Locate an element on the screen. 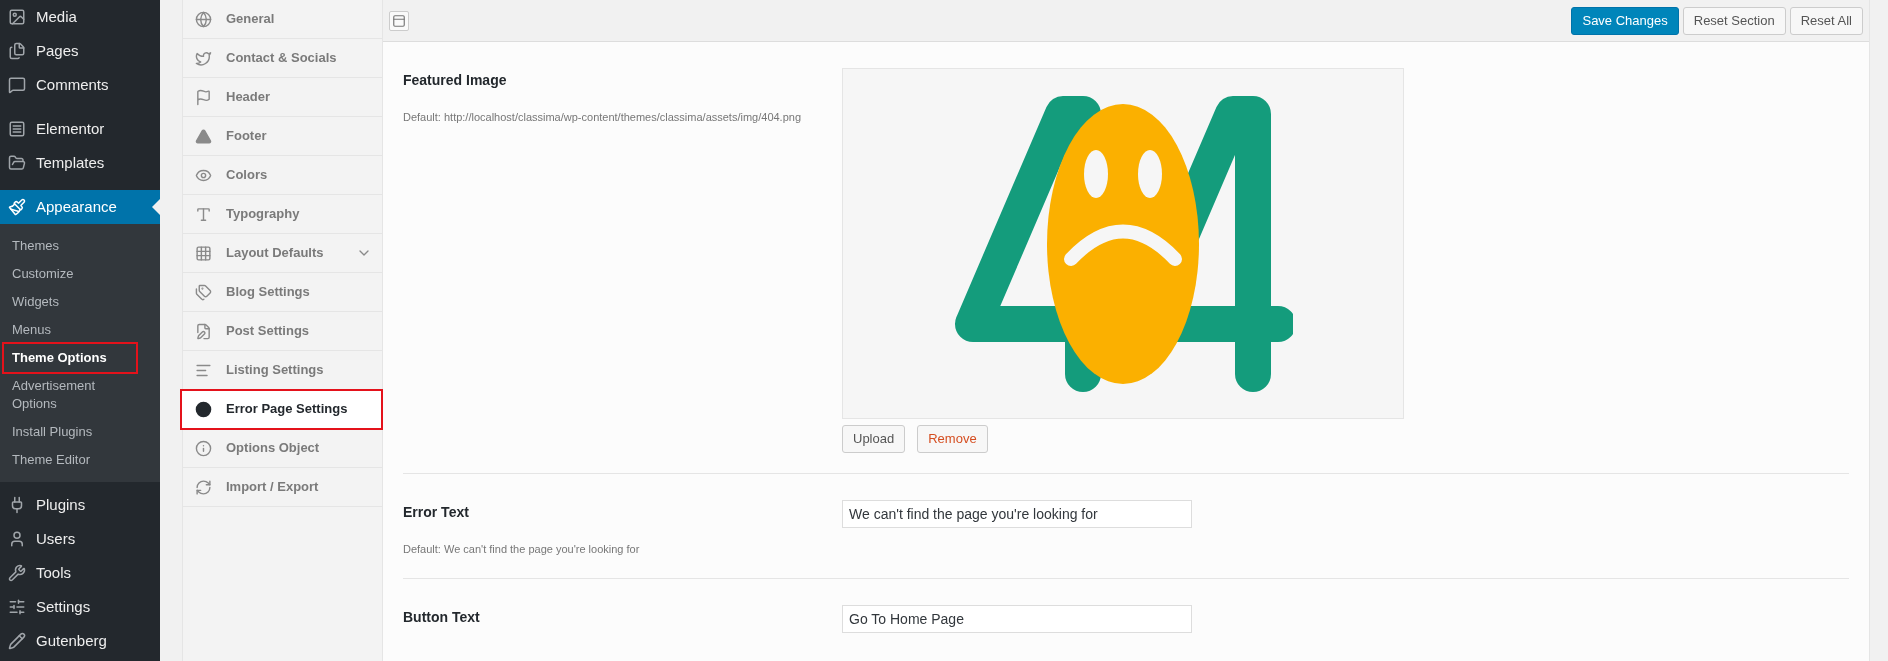 Image resolution: width=1888 pixels, height=661 pixels. options-nav-item: Header is located at coordinates (282, 97).